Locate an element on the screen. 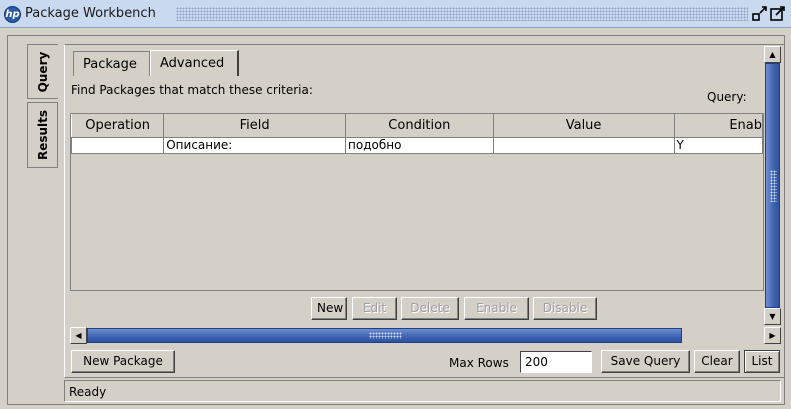  max-rows-input is located at coordinates (556, 362).